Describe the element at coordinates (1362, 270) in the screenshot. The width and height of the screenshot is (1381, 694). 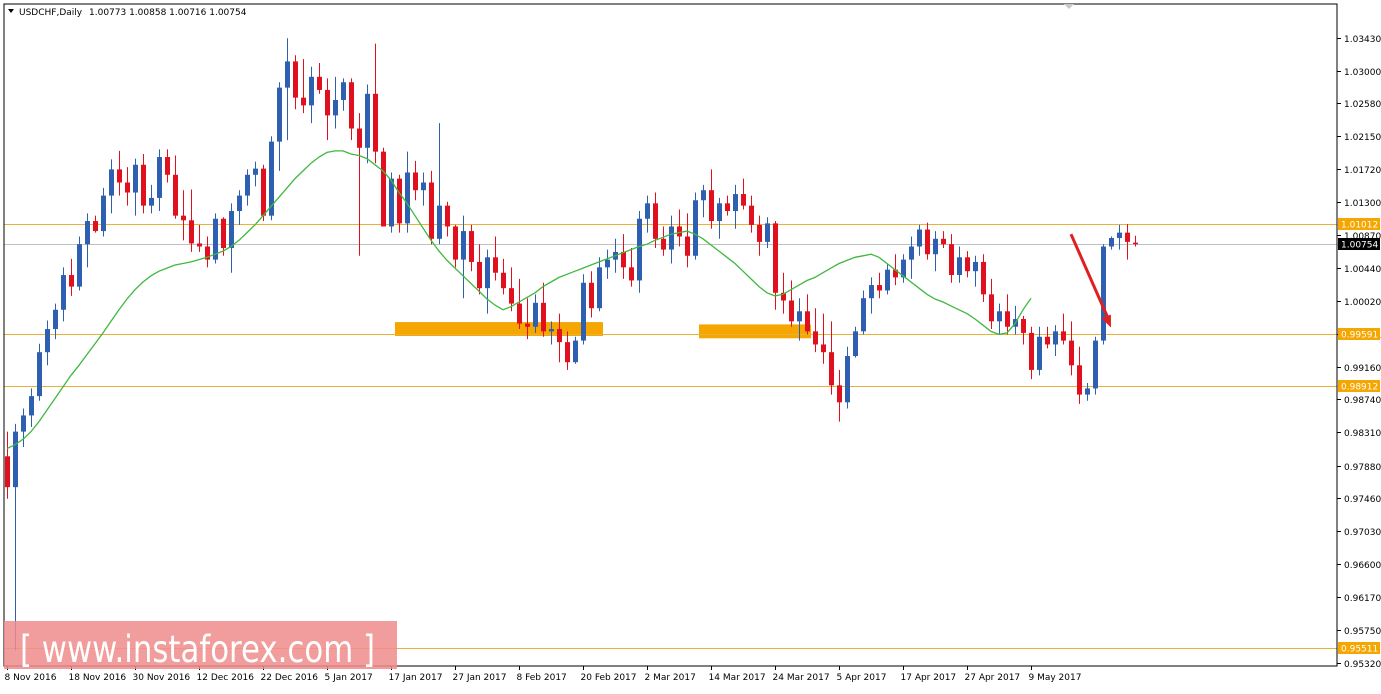
I see `price-tick-label: 1.00440` at that location.